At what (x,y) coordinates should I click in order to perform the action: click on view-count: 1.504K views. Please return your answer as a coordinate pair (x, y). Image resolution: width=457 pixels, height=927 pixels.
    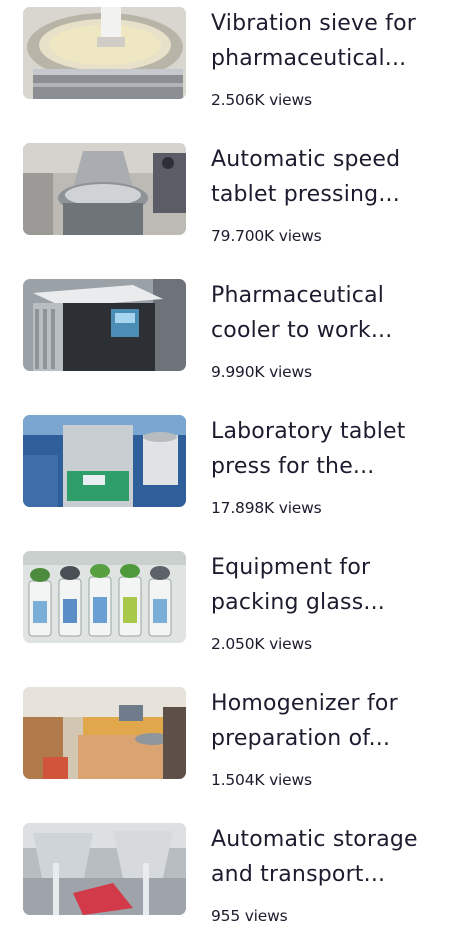
    Looking at the image, I should click on (261, 780).